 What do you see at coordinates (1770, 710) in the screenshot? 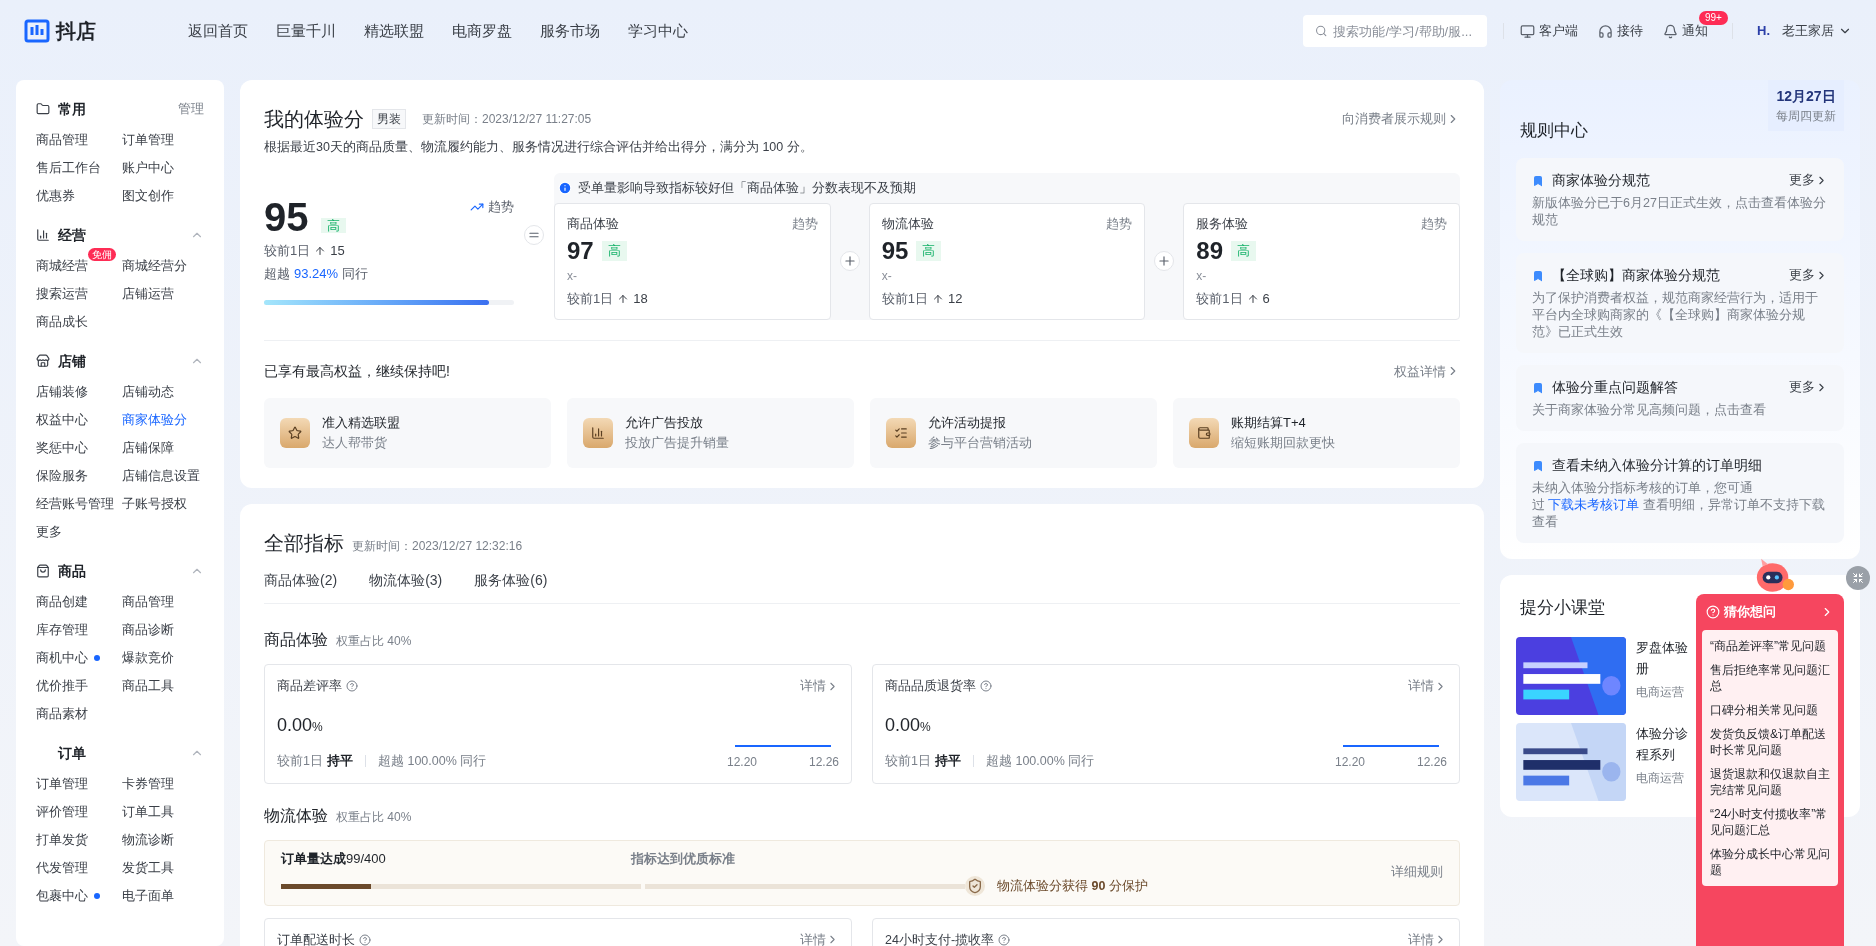
I see `faq-item: 口碑分相关常见问题` at bounding box center [1770, 710].